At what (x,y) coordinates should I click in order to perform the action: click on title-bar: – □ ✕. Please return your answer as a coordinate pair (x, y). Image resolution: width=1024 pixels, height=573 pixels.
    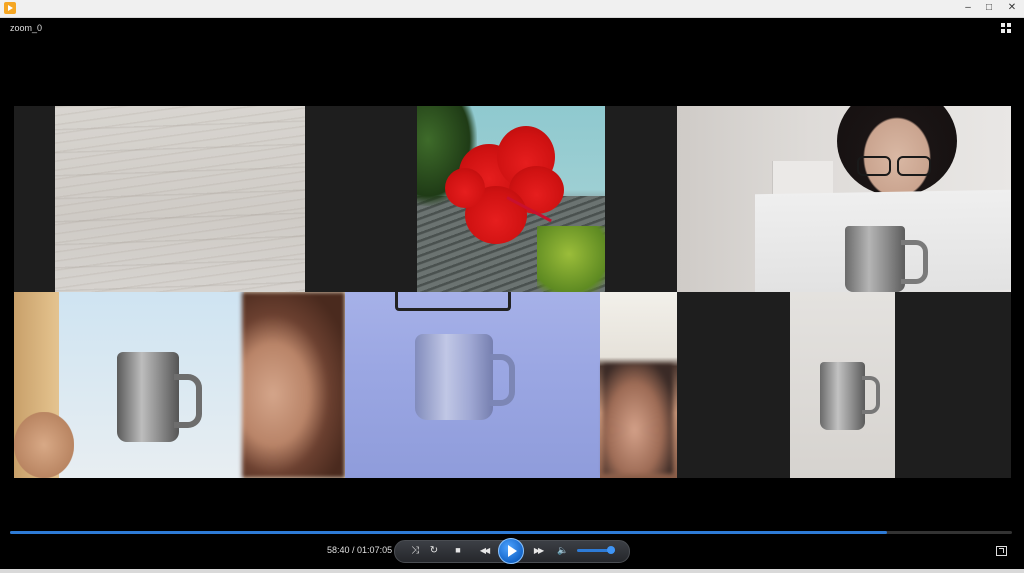
    Looking at the image, I should click on (512, 9).